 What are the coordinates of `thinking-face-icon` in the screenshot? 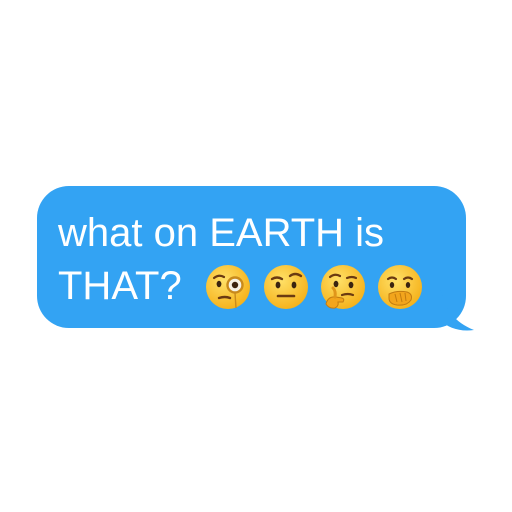 It's located at (343, 287).